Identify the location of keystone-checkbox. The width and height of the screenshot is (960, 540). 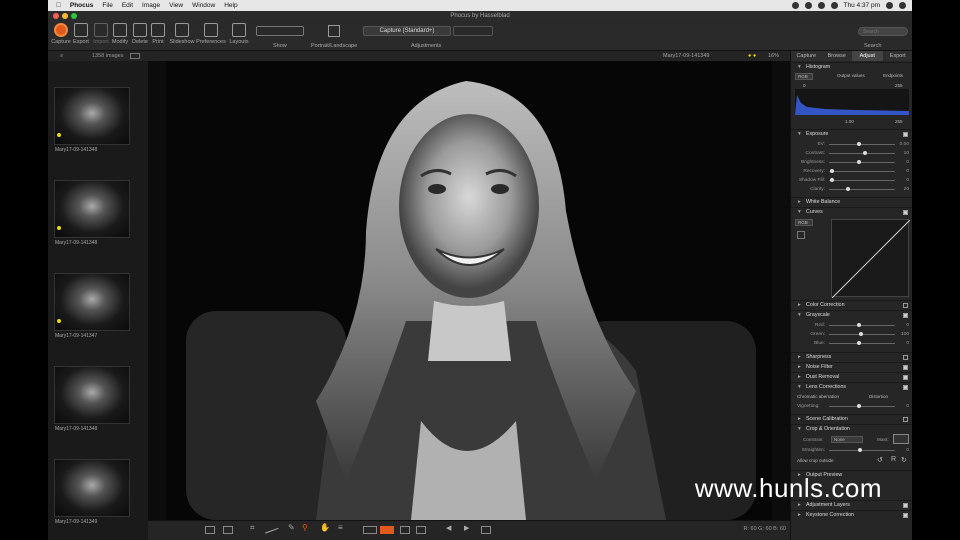
(905, 515).